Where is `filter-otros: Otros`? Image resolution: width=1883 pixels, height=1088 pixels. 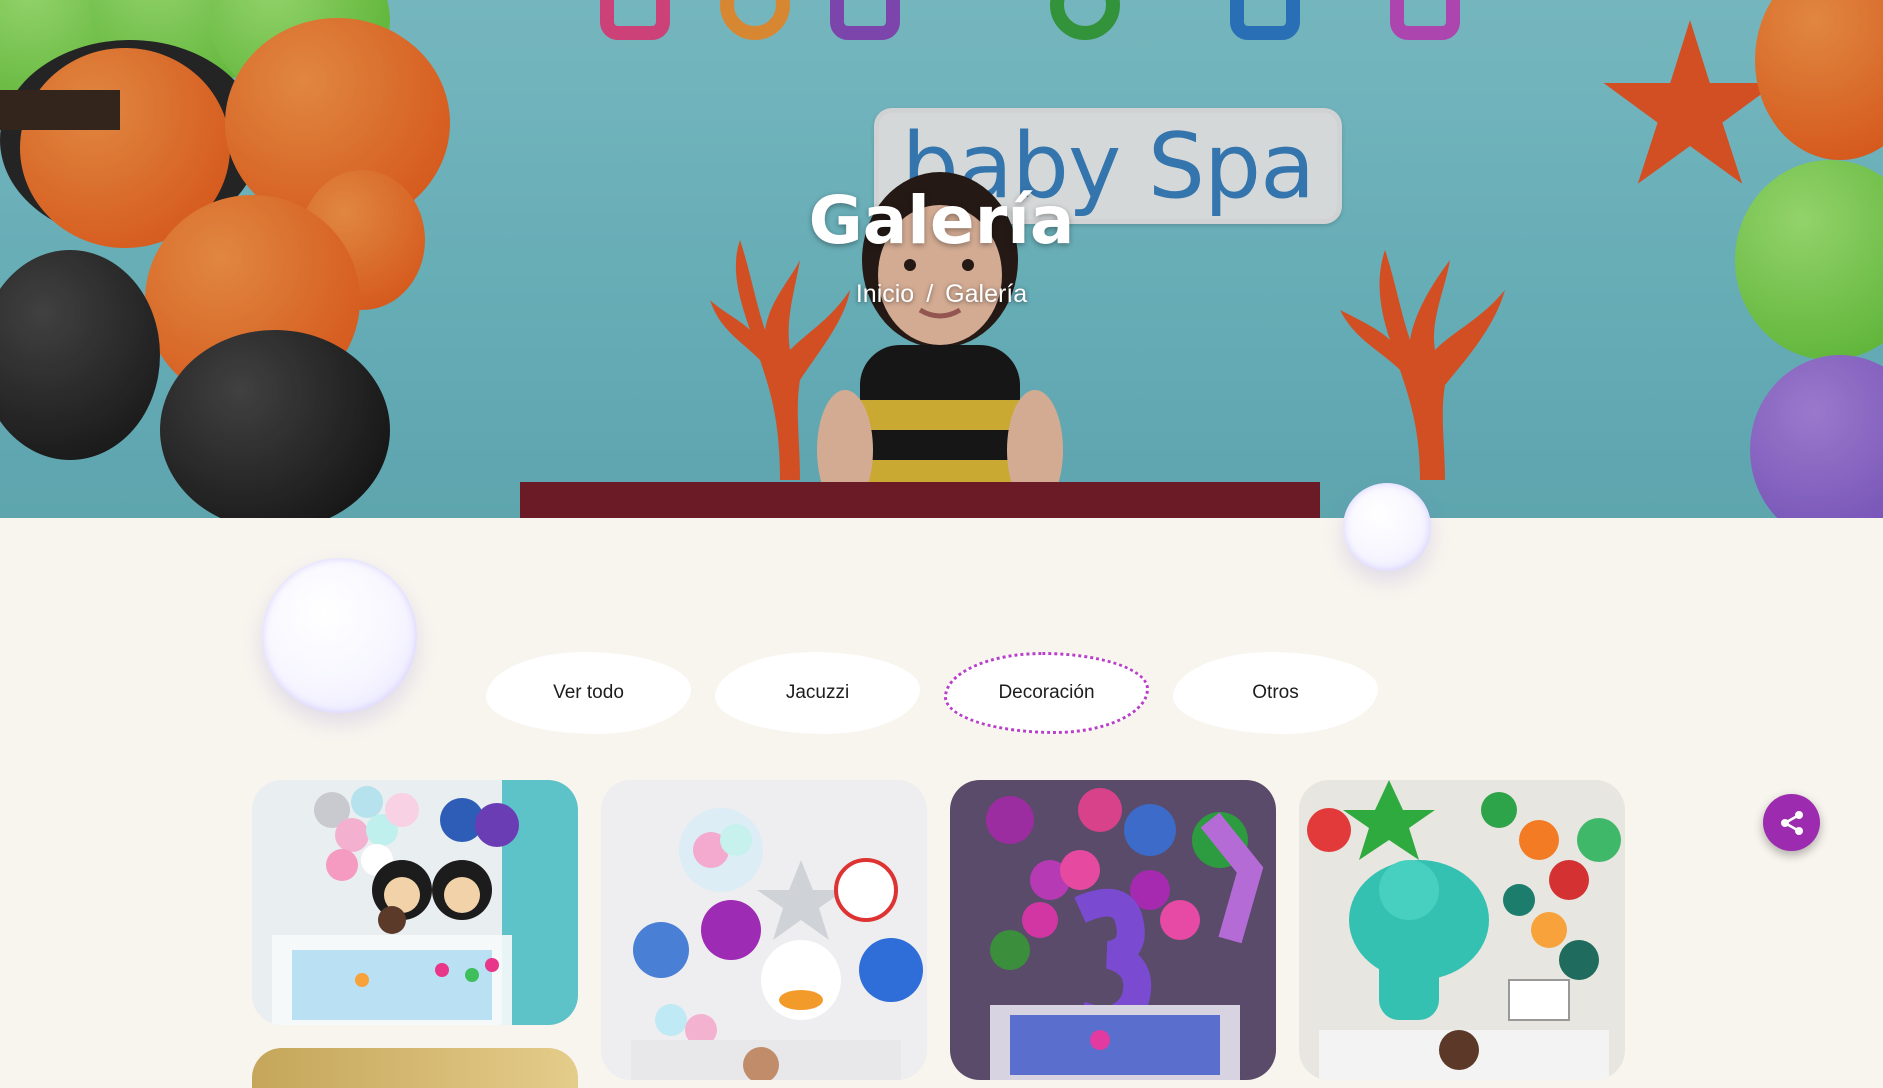
filter-otros: Otros is located at coordinates (1275, 693).